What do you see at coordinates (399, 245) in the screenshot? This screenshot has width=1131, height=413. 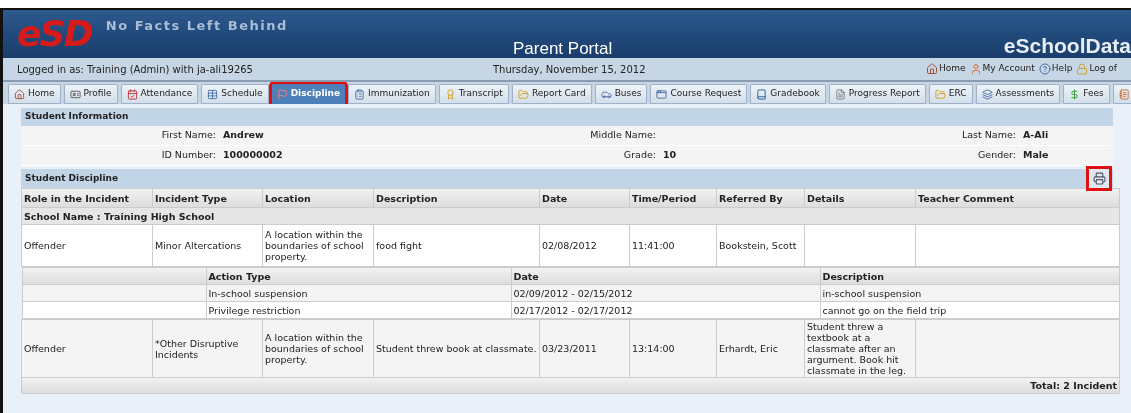 I see `table-cell: food fight` at bounding box center [399, 245].